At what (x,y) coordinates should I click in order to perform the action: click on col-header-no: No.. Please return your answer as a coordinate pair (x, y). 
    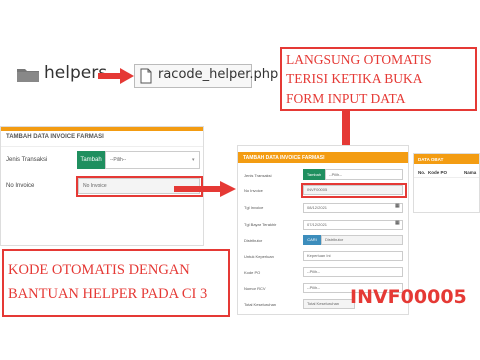
    Looking at the image, I should click on (422, 172).